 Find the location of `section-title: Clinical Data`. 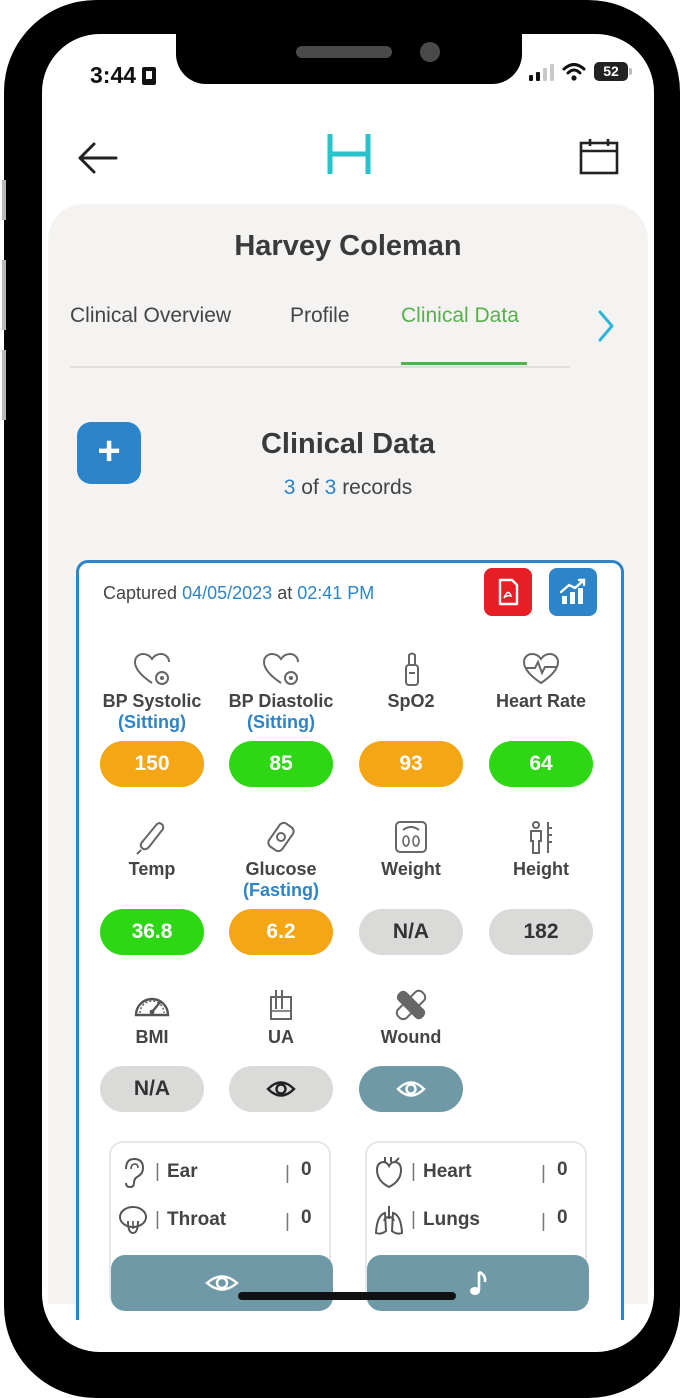

section-title: Clinical Data is located at coordinates (348, 444).